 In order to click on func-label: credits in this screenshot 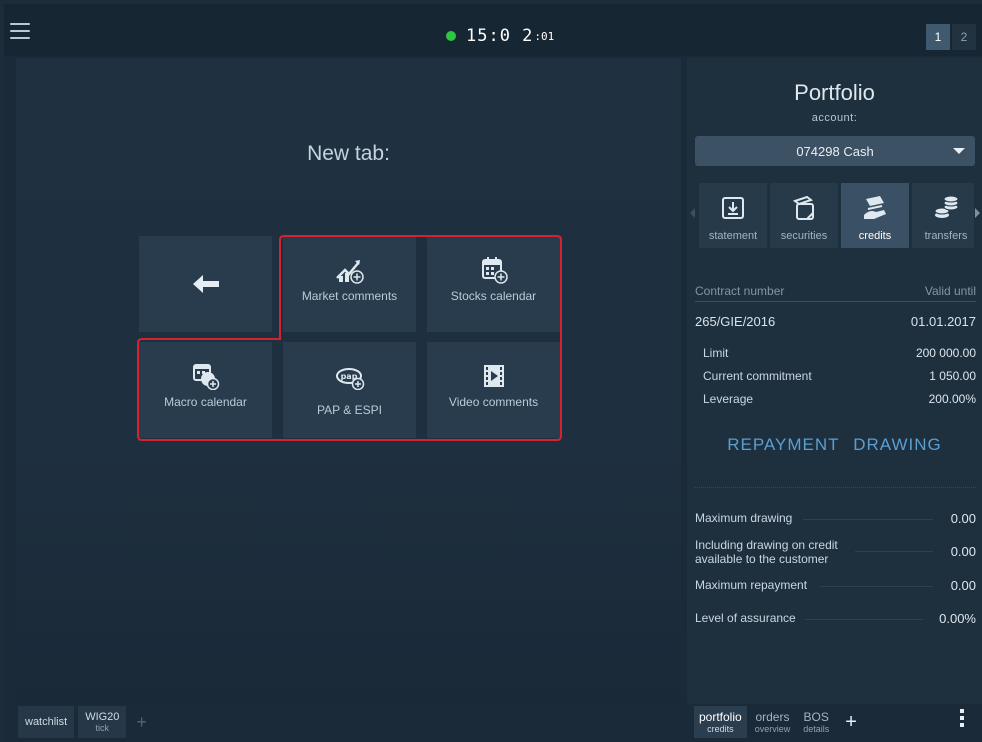, I will do `click(875, 236)`.